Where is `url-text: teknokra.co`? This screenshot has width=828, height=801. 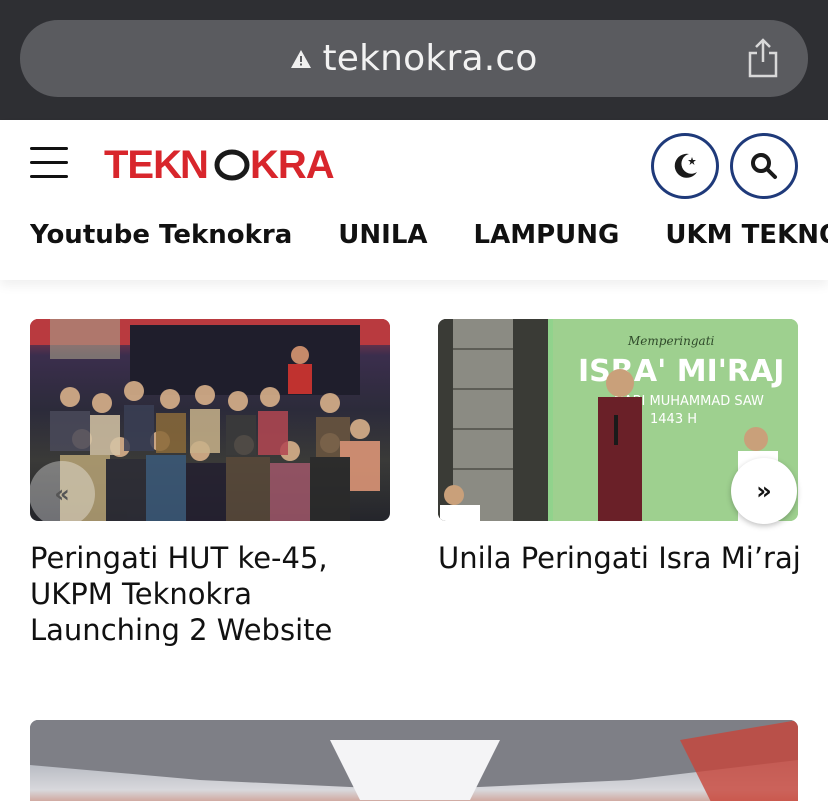 url-text: teknokra.co is located at coordinates (430, 58).